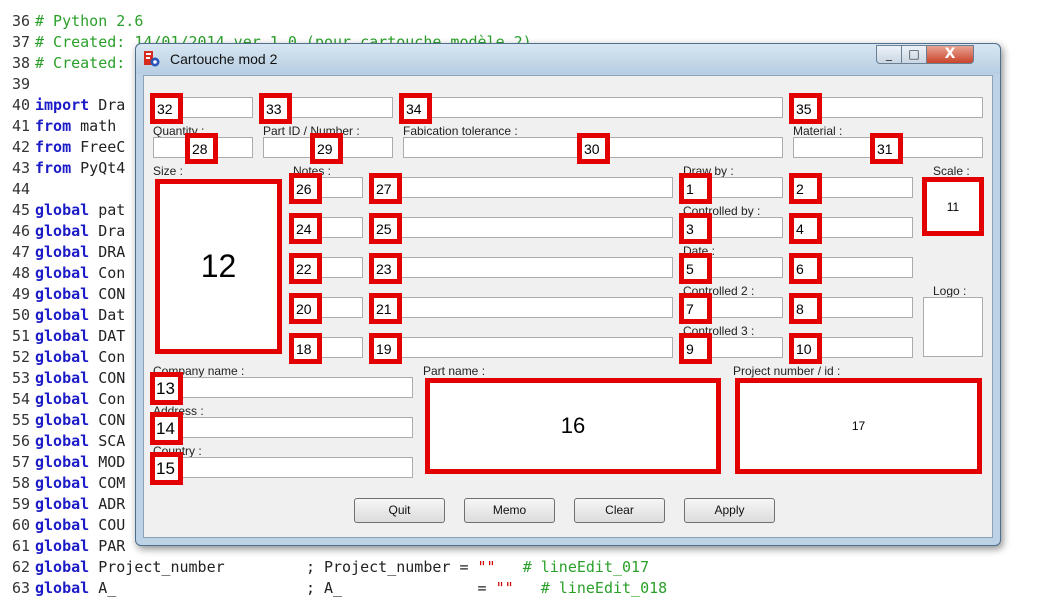  What do you see at coordinates (94, 126) in the screenshot?
I see `code-text: math` at bounding box center [94, 126].